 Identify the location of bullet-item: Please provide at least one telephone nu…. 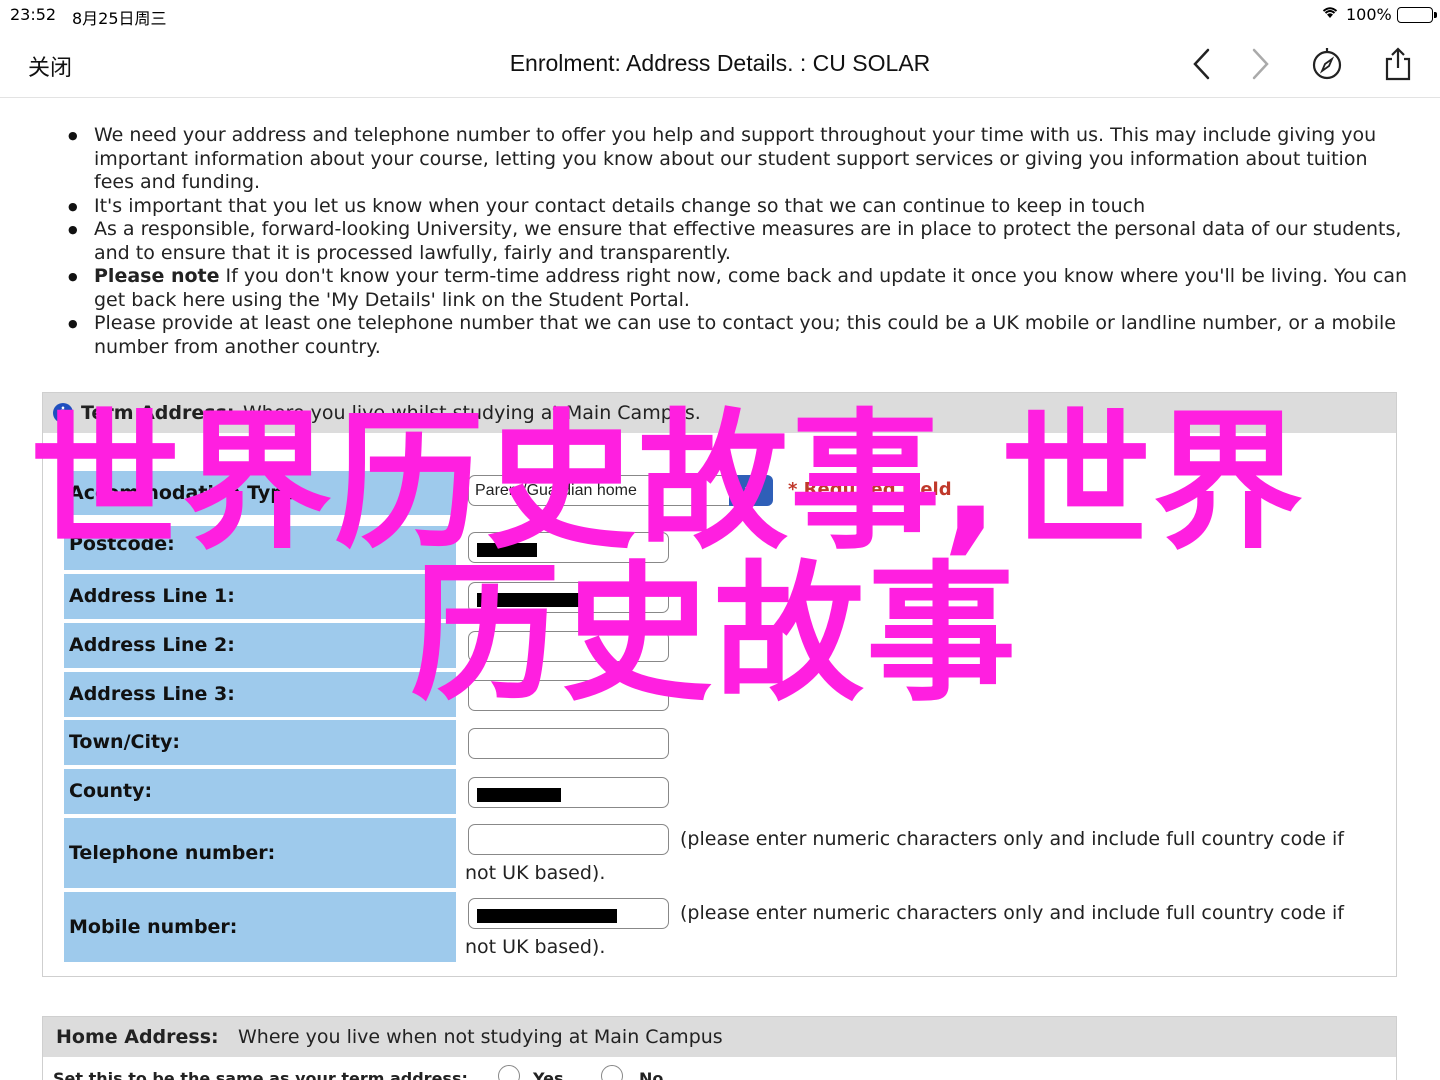
(738, 335).